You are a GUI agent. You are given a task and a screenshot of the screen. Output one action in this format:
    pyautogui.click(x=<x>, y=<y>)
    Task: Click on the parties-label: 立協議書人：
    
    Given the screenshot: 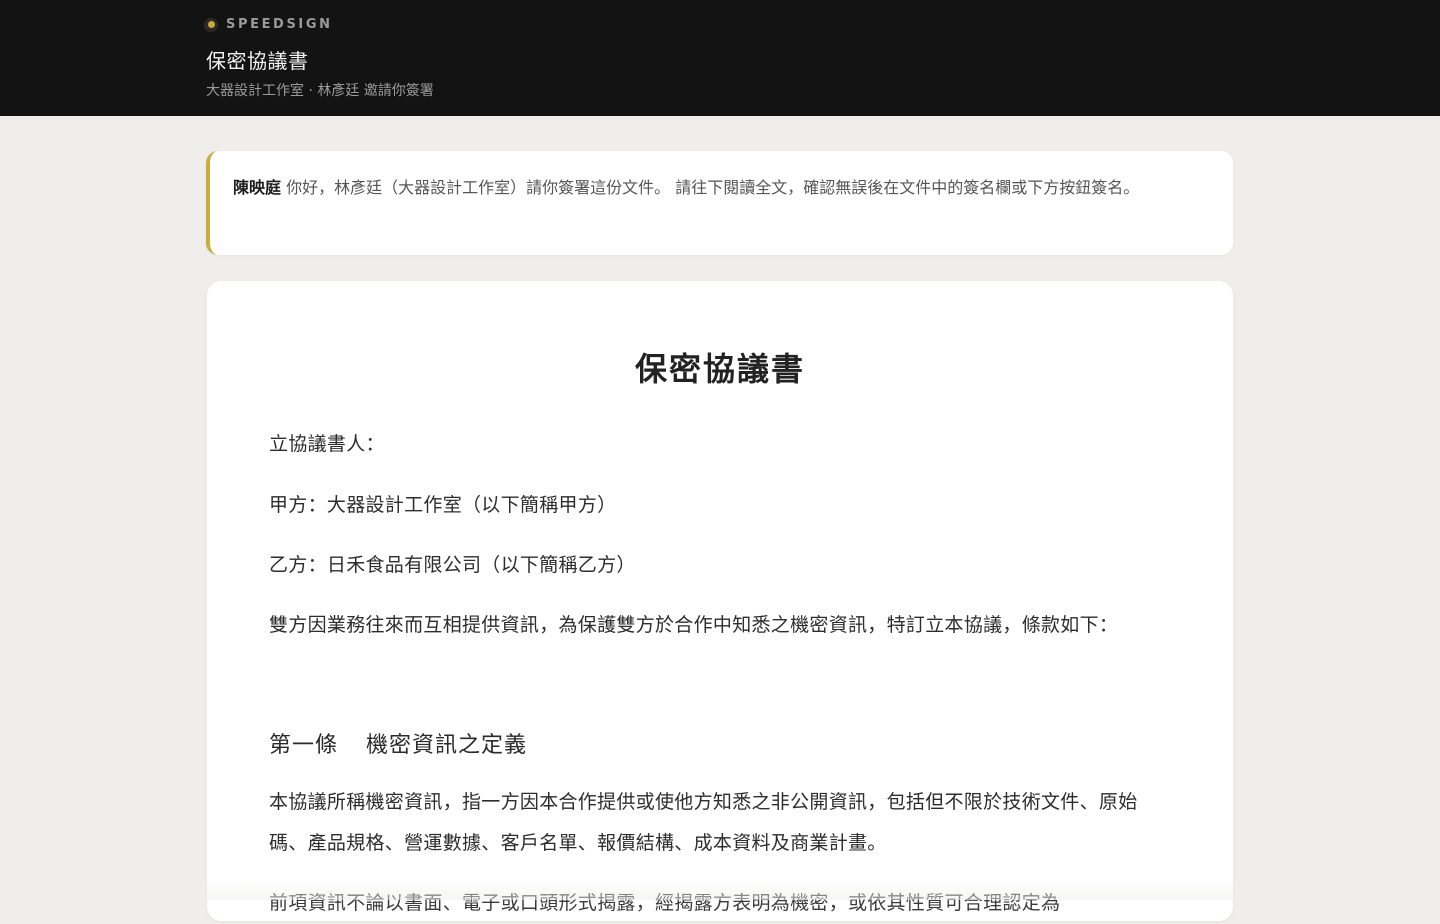 What is the action you would take?
    pyautogui.click(x=327, y=444)
    